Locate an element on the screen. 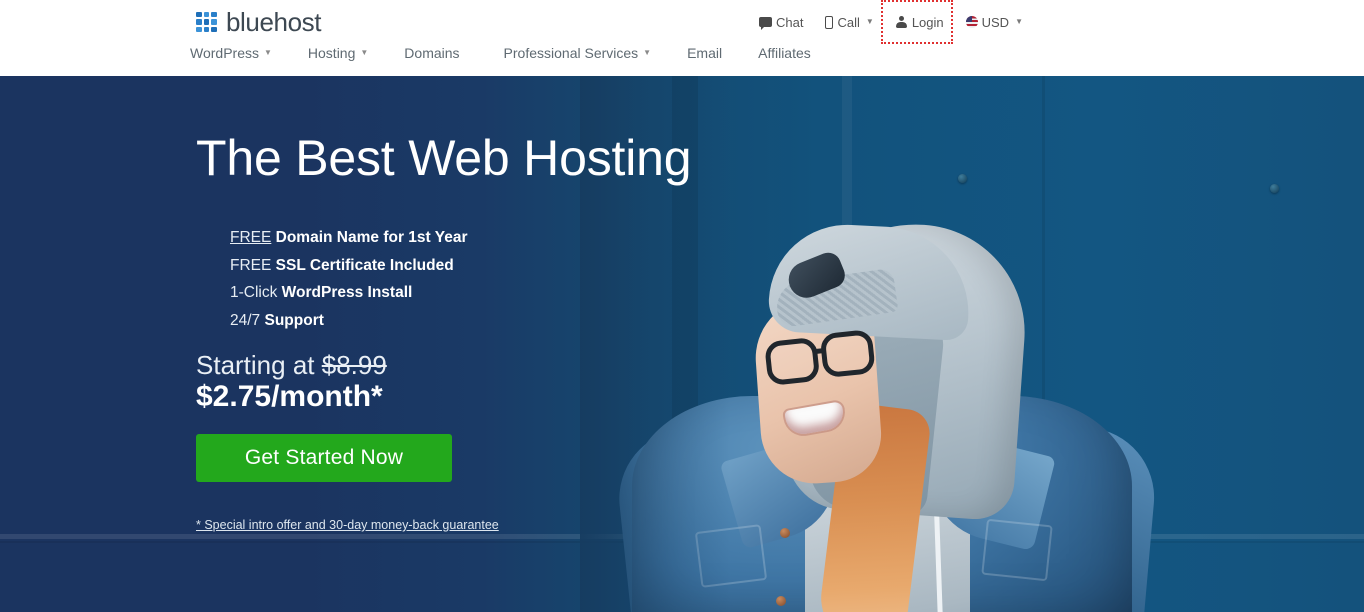 This screenshot has height=612, width=1364. user-icon is located at coordinates (902, 22).